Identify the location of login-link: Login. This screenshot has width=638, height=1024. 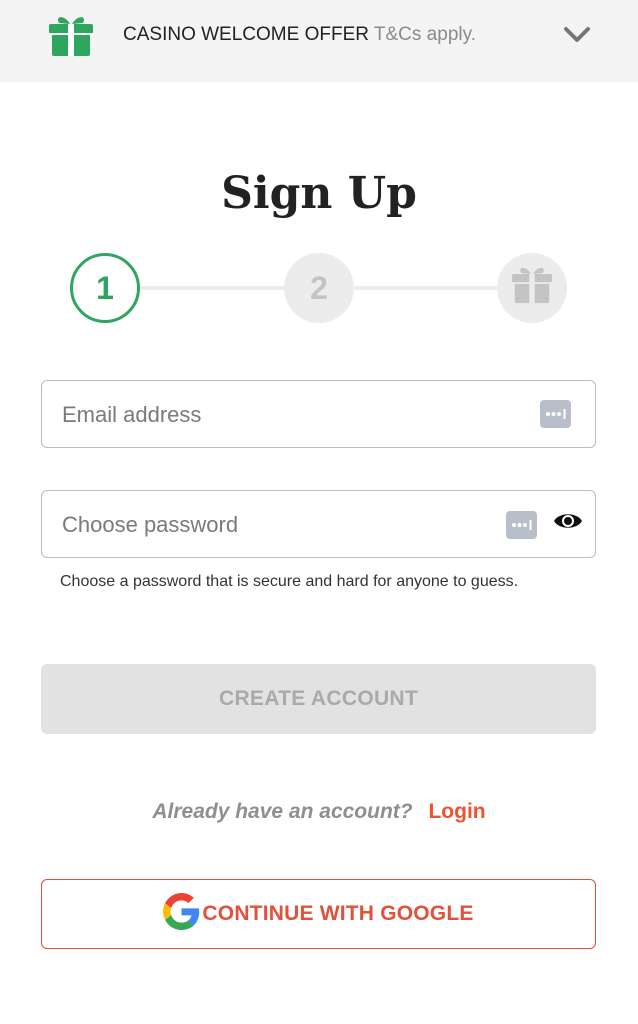
(456, 811).